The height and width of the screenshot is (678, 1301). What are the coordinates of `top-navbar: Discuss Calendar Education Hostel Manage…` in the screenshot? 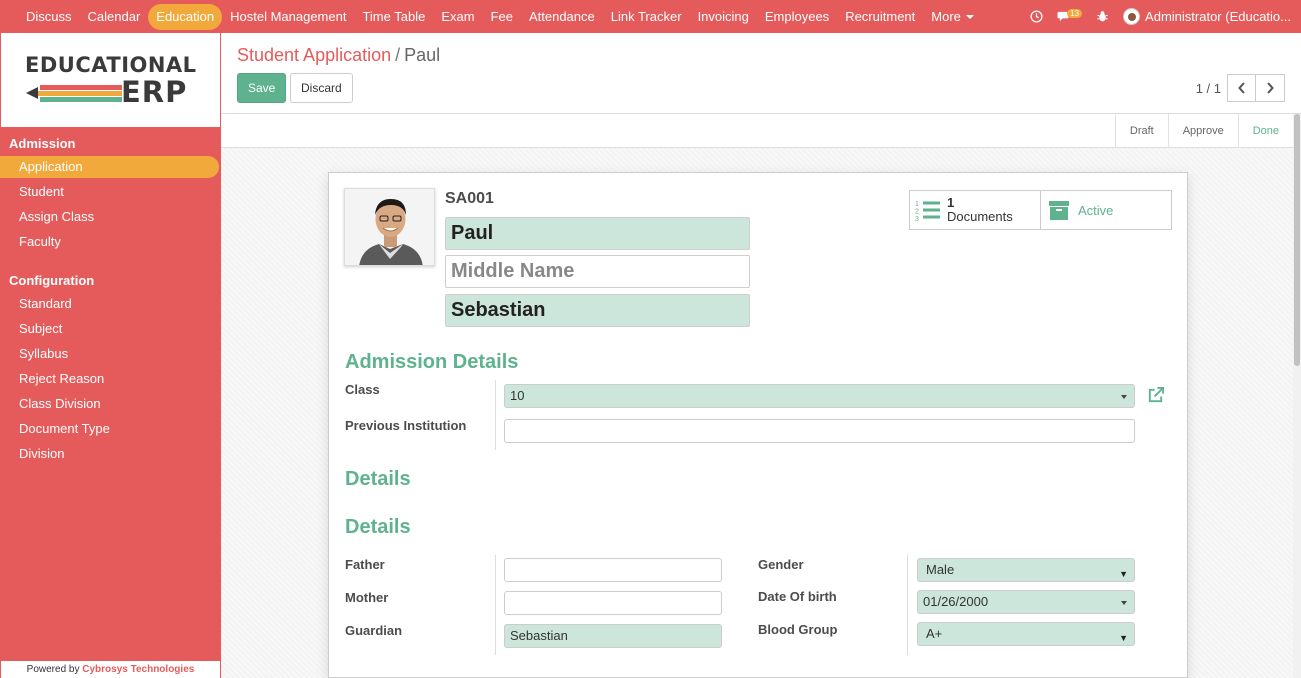 It's located at (650, 16).